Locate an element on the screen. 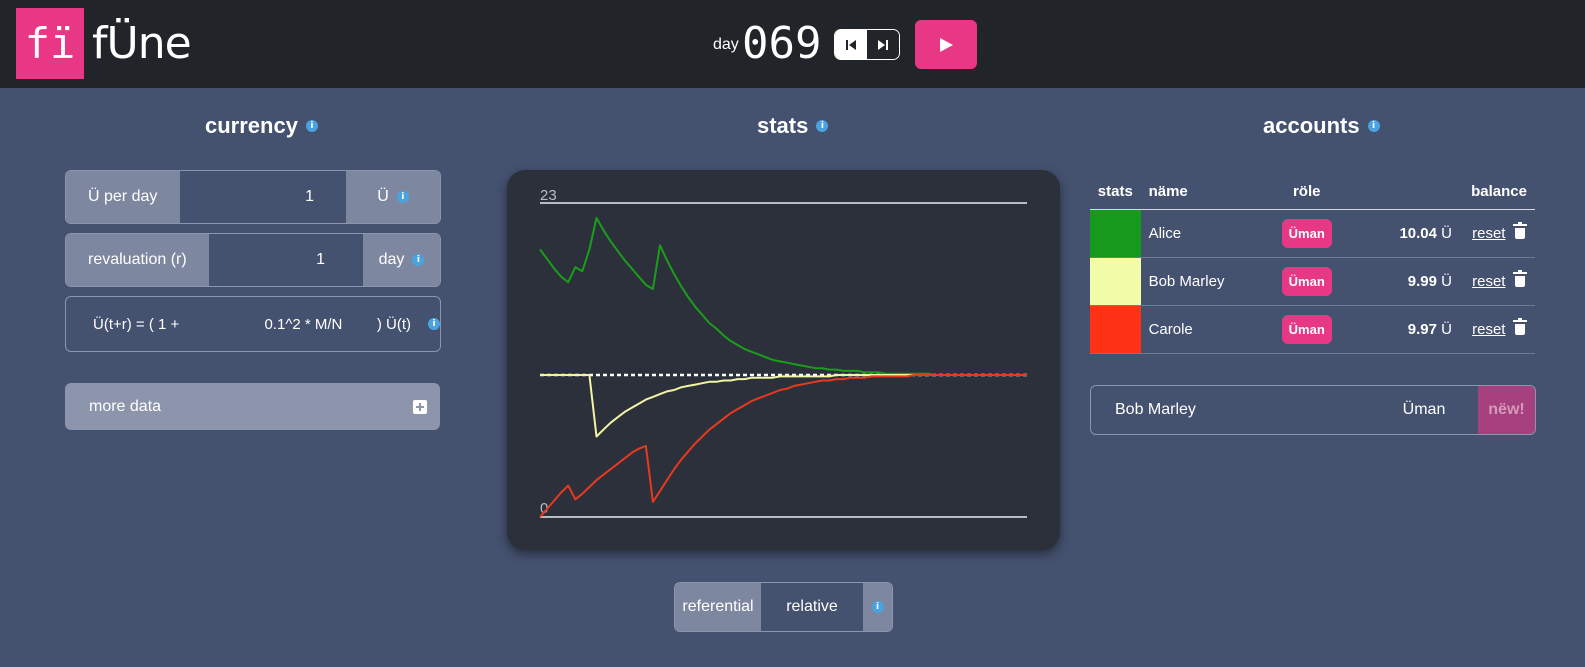  currency-title-text: currency is located at coordinates (251, 125).